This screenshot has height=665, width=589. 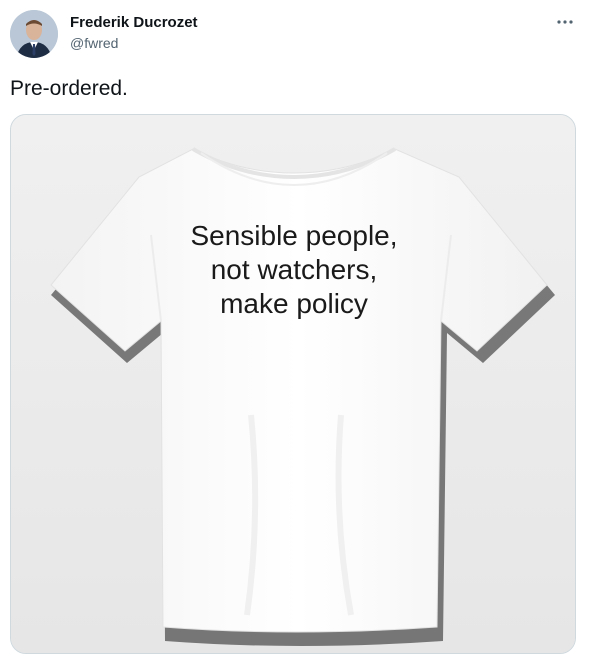 What do you see at coordinates (69, 88) in the screenshot?
I see `tweet-text: Pre-ordered.` at bounding box center [69, 88].